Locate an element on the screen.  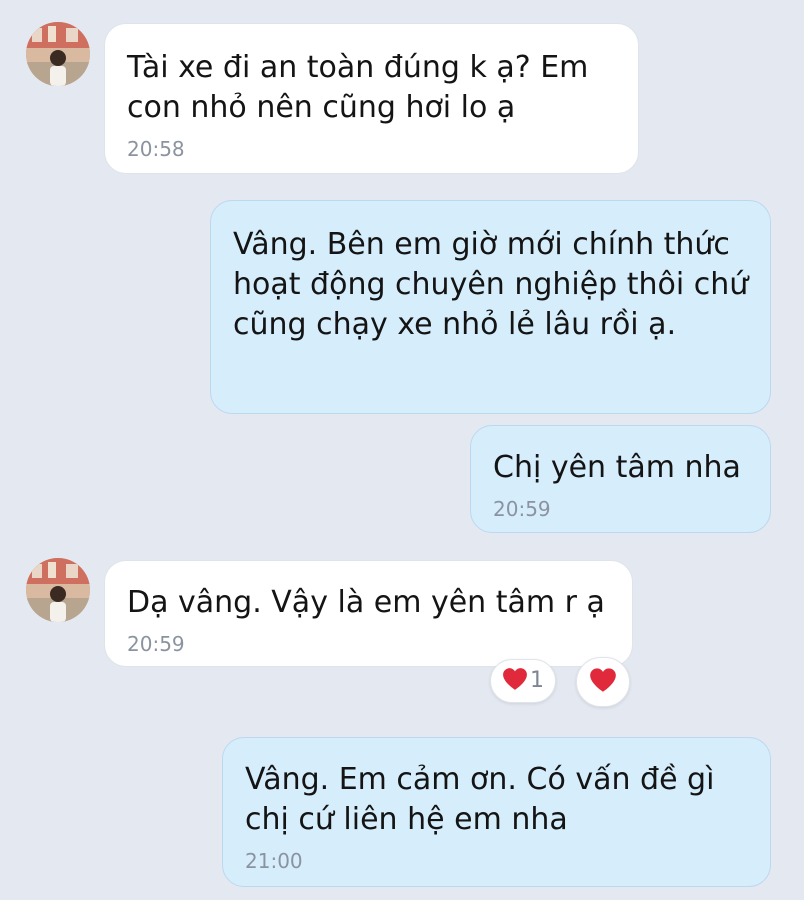
message-timestamp: 21:00 is located at coordinates (274, 861).